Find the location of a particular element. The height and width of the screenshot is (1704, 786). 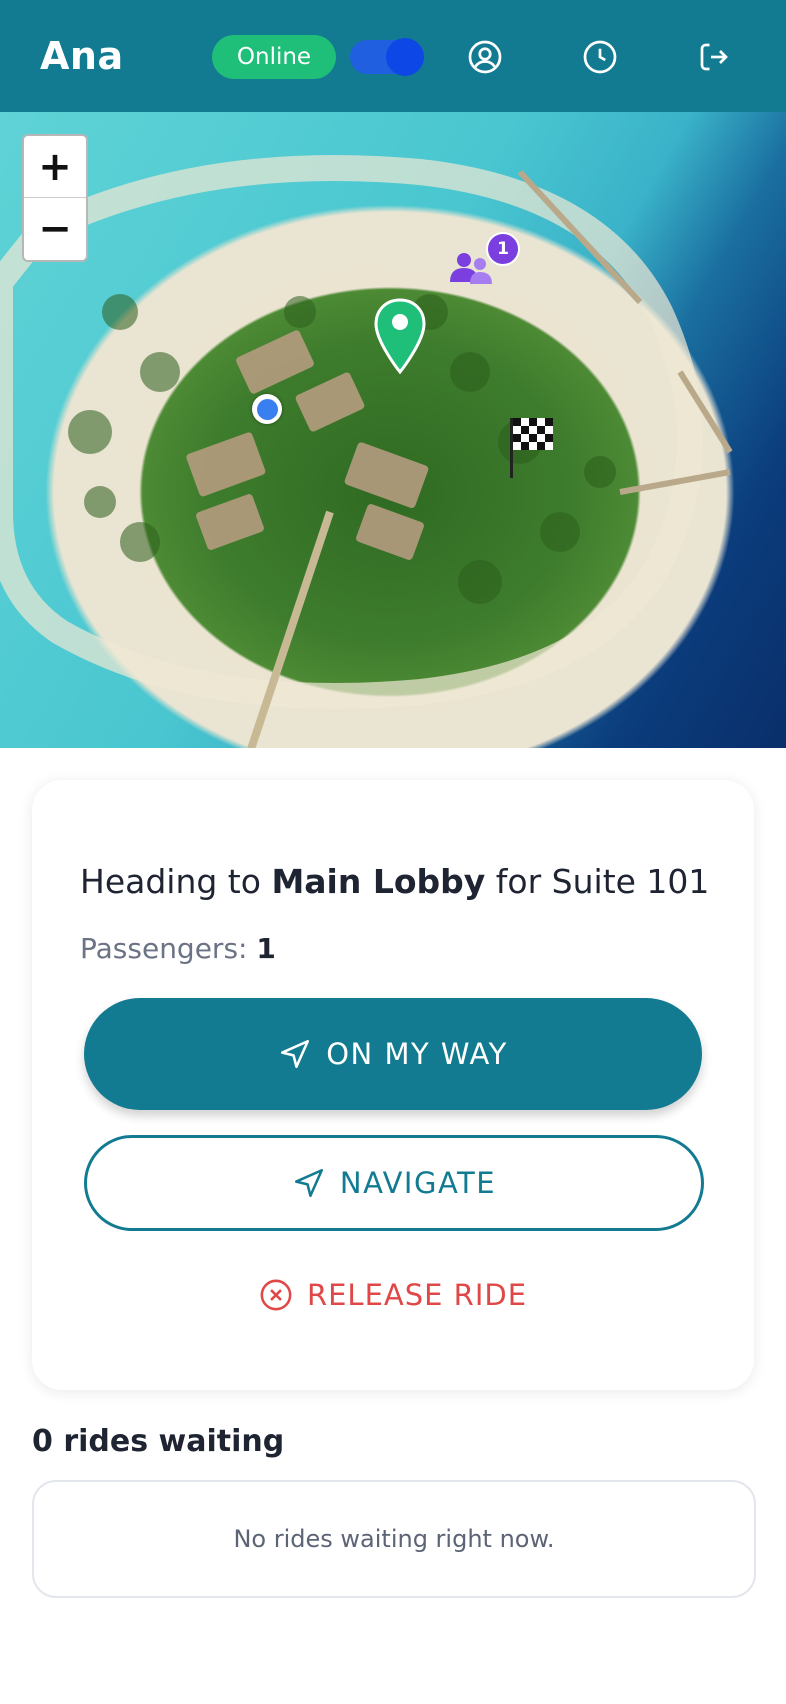

history-button is located at coordinates (600, 57).